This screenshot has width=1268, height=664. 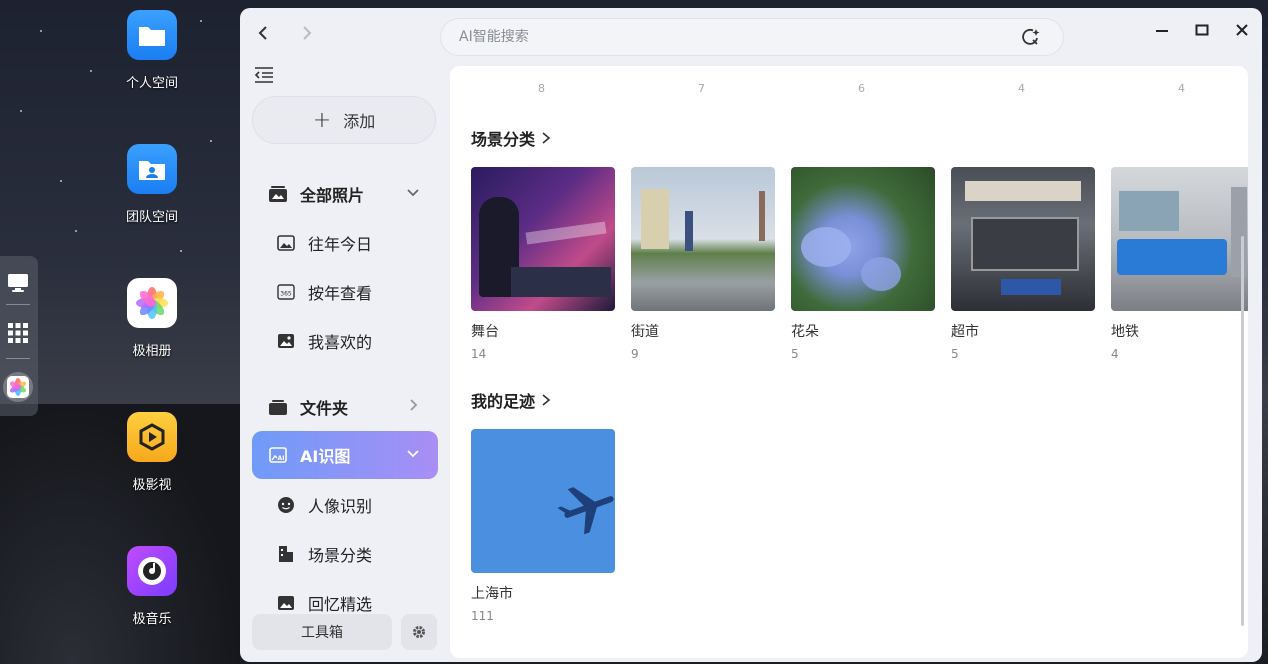 I want to click on scene-section-title: 场景分类, so click(x=511, y=138).